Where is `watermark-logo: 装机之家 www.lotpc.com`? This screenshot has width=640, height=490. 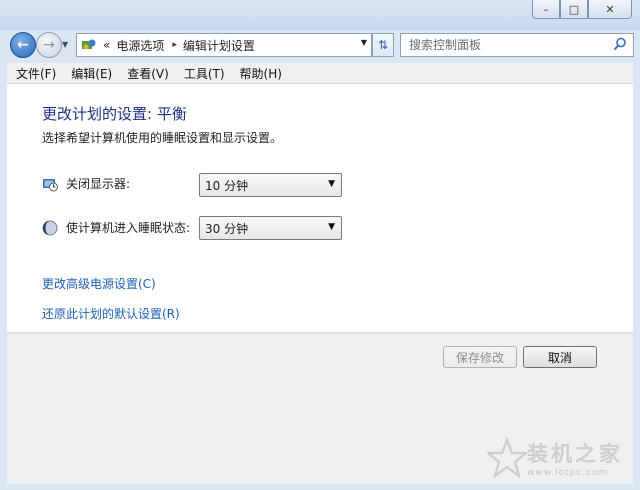
watermark-logo: 装机之家 www.lotpc.com is located at coordinates (555, 458).